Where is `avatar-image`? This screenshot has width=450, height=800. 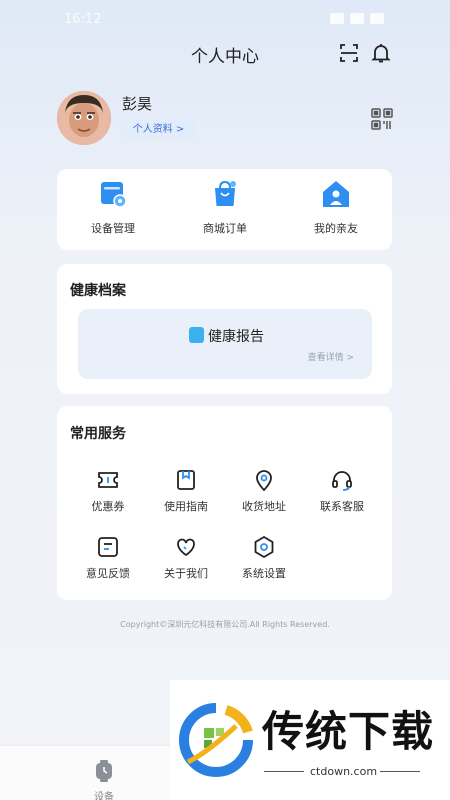 avatar-image is located at coordinates (84, 118).